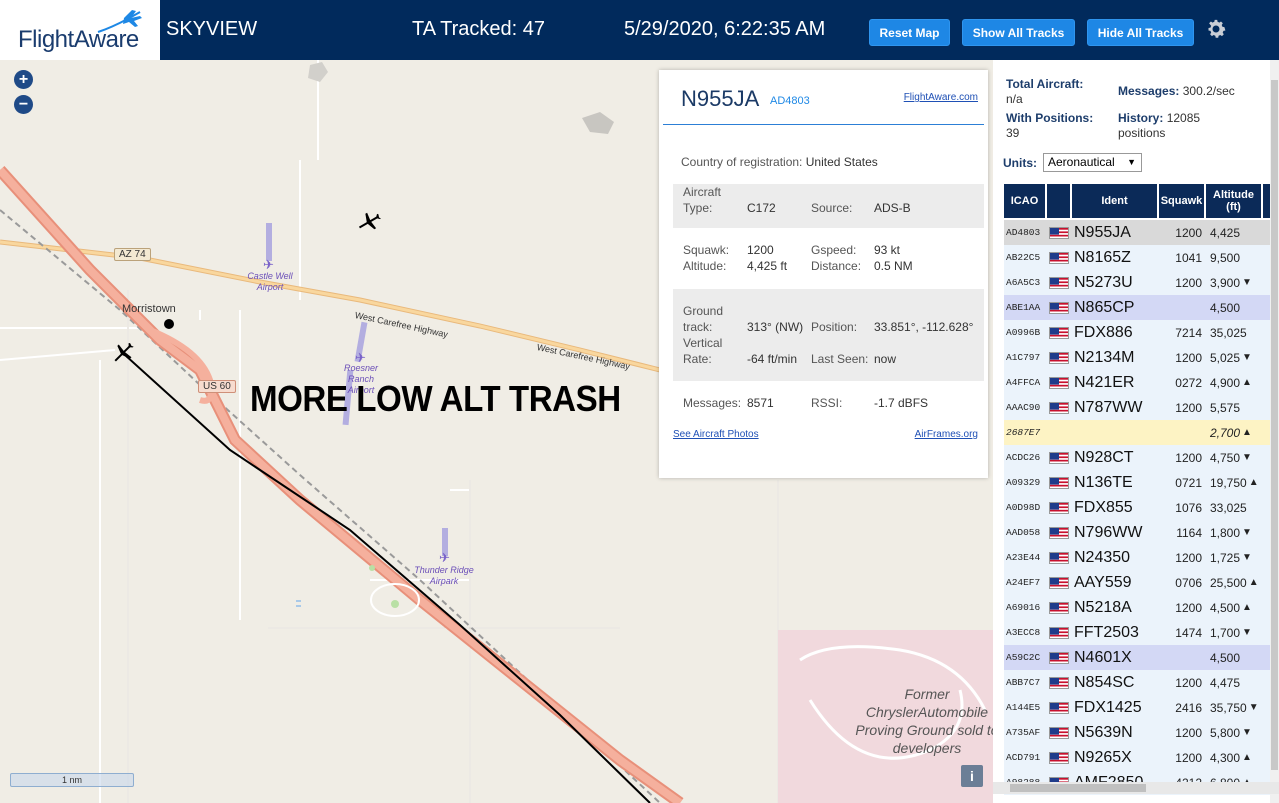 The height and width of the screenshot is (803, 1279). I want to click on altitude-value: 4,750, so click(1225, 457).